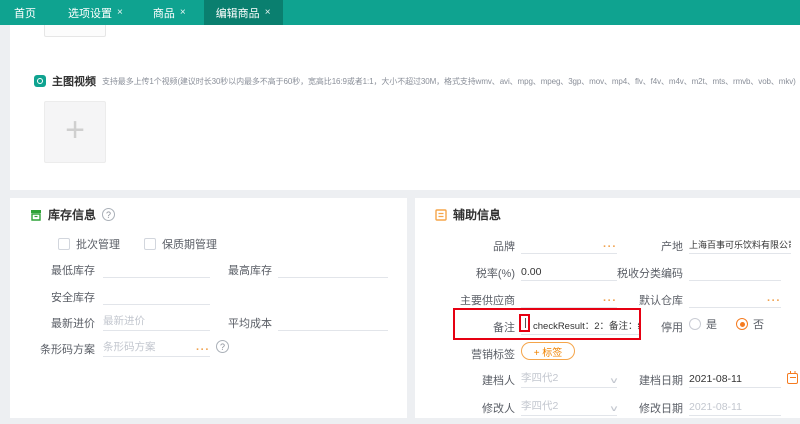 The height and width of the screenshot is (424, 800). Describe the element at coordinates (726, 324) in the screenshot. I see `disabled-radio-group: 是 否` at that location.